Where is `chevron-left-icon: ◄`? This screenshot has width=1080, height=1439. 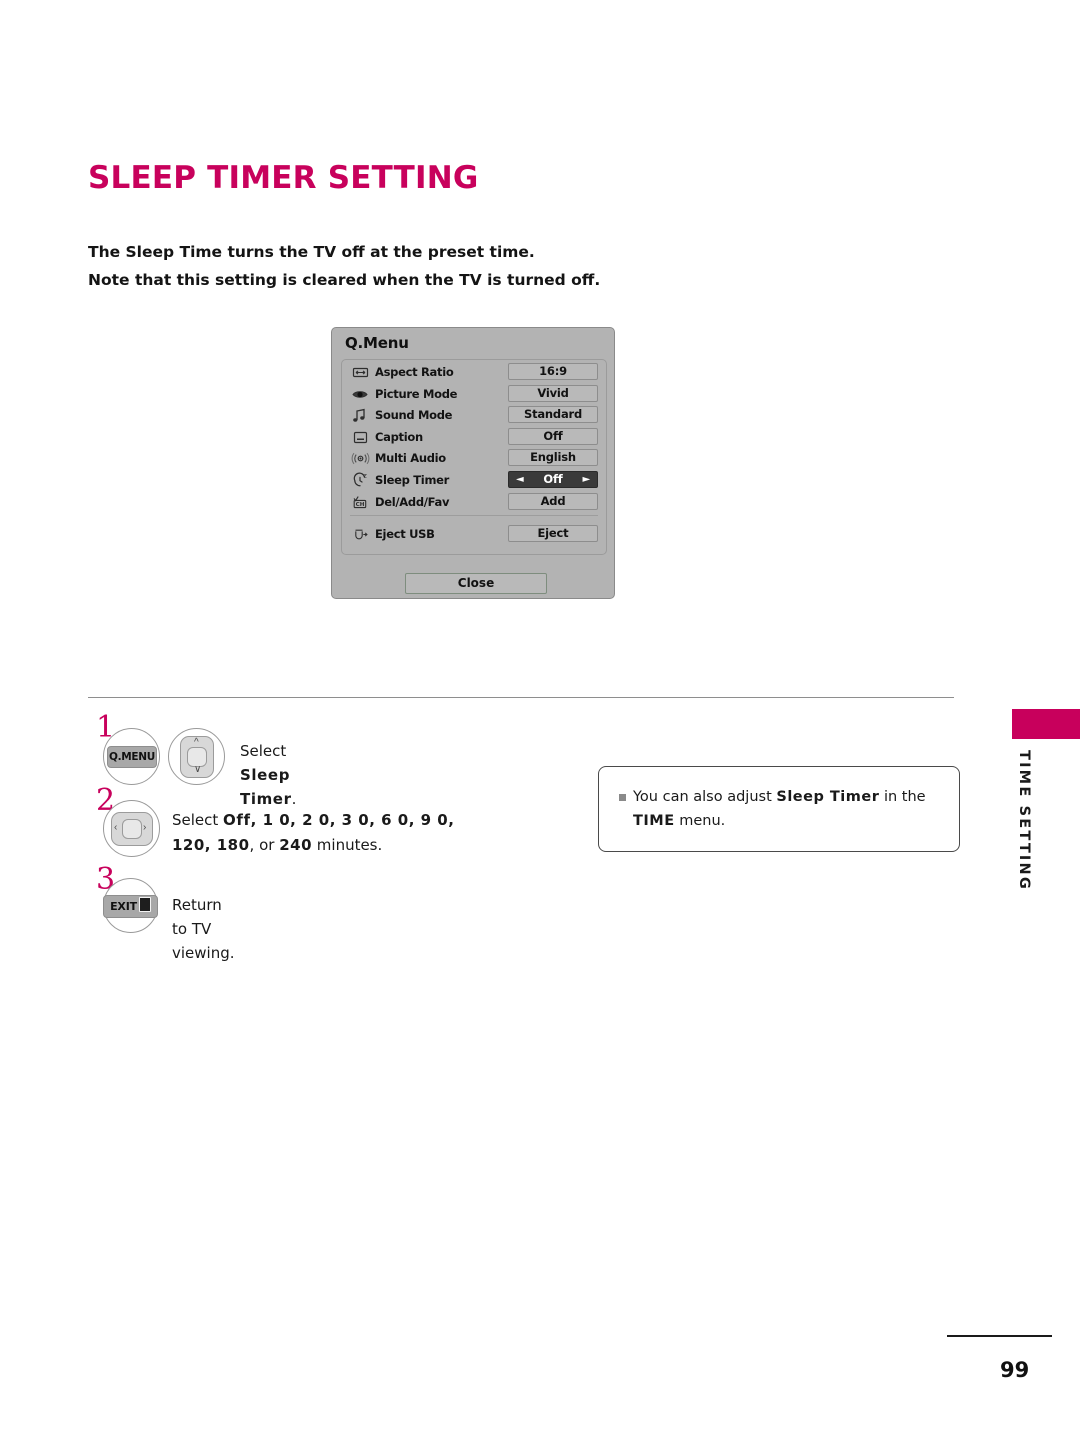
chevron-left-icon: ◄ is located at coordinates (520, 479).